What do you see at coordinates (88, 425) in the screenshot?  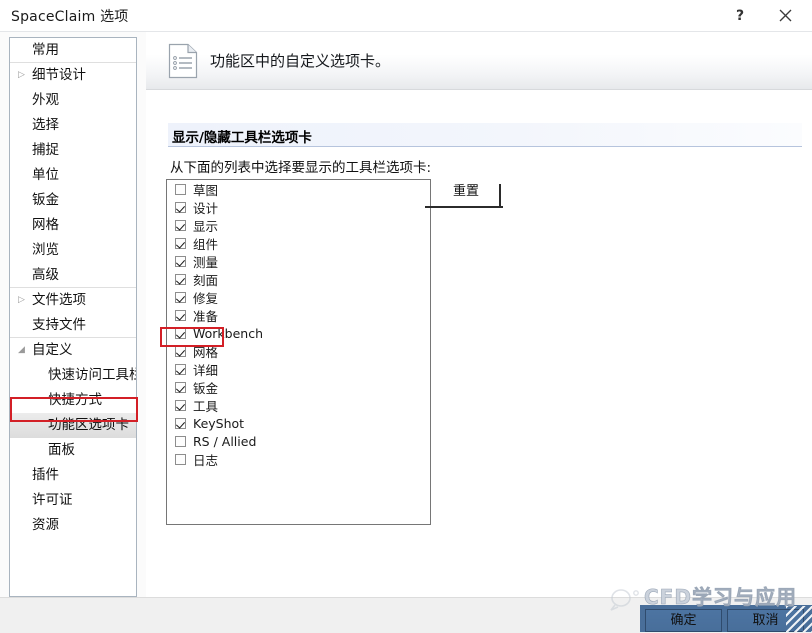 I see `sidebar-item-label: 功能区选项卡` at bounding box center [88, 425].